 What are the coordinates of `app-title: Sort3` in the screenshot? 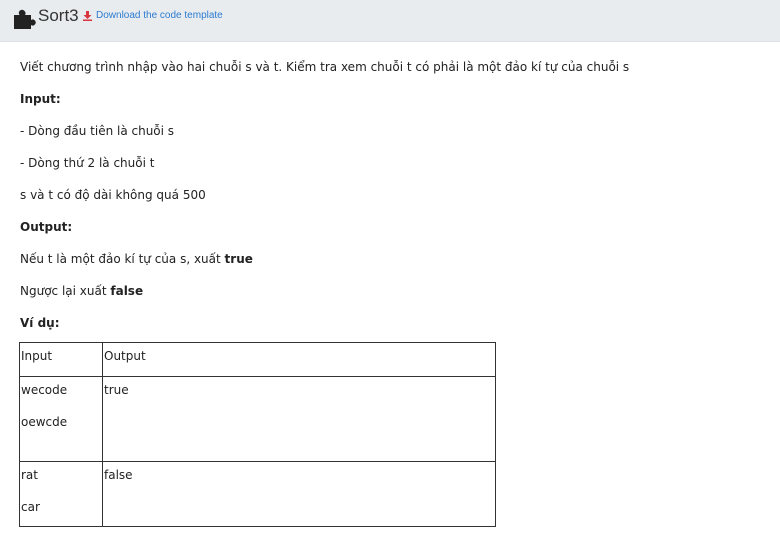 It's located at (58, 15).